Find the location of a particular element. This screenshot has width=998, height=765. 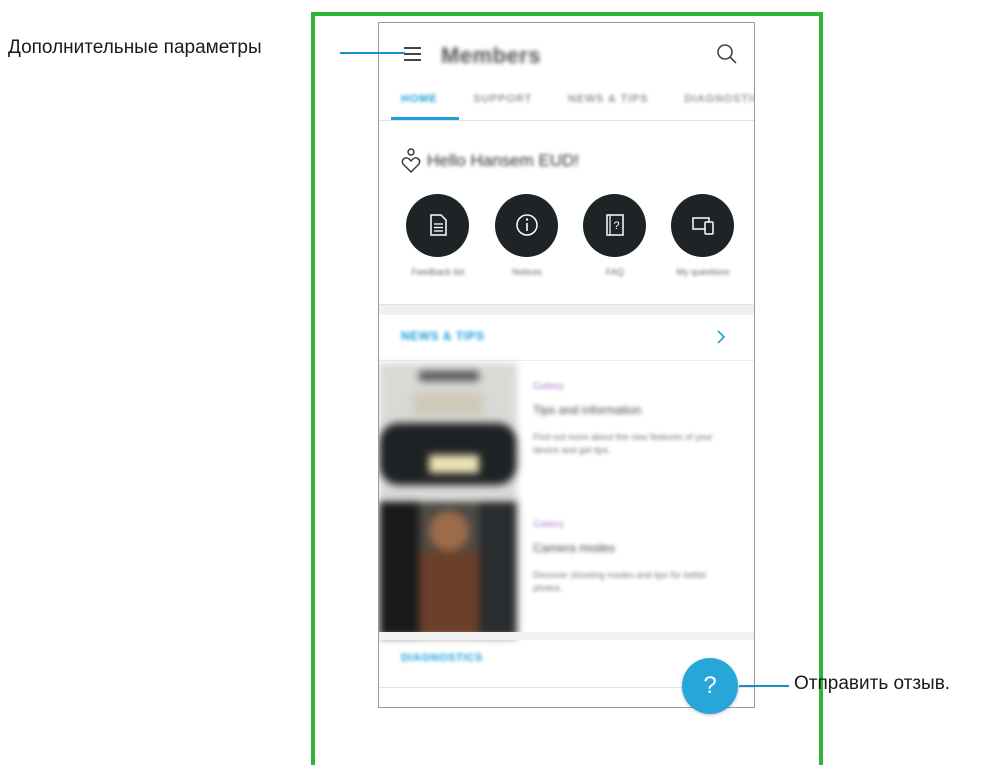

search-button is located at coordinates (727, 54).